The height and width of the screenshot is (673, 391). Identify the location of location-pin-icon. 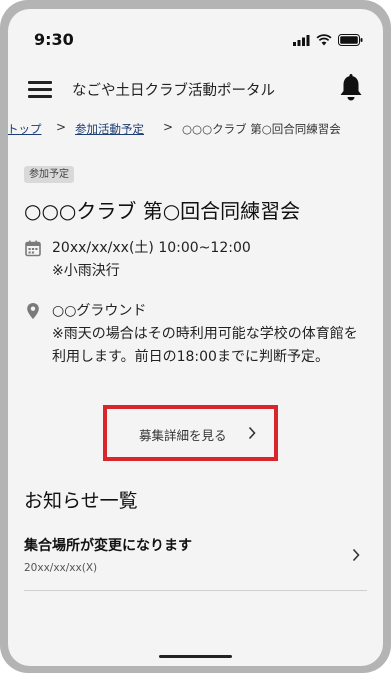
(33, 311).